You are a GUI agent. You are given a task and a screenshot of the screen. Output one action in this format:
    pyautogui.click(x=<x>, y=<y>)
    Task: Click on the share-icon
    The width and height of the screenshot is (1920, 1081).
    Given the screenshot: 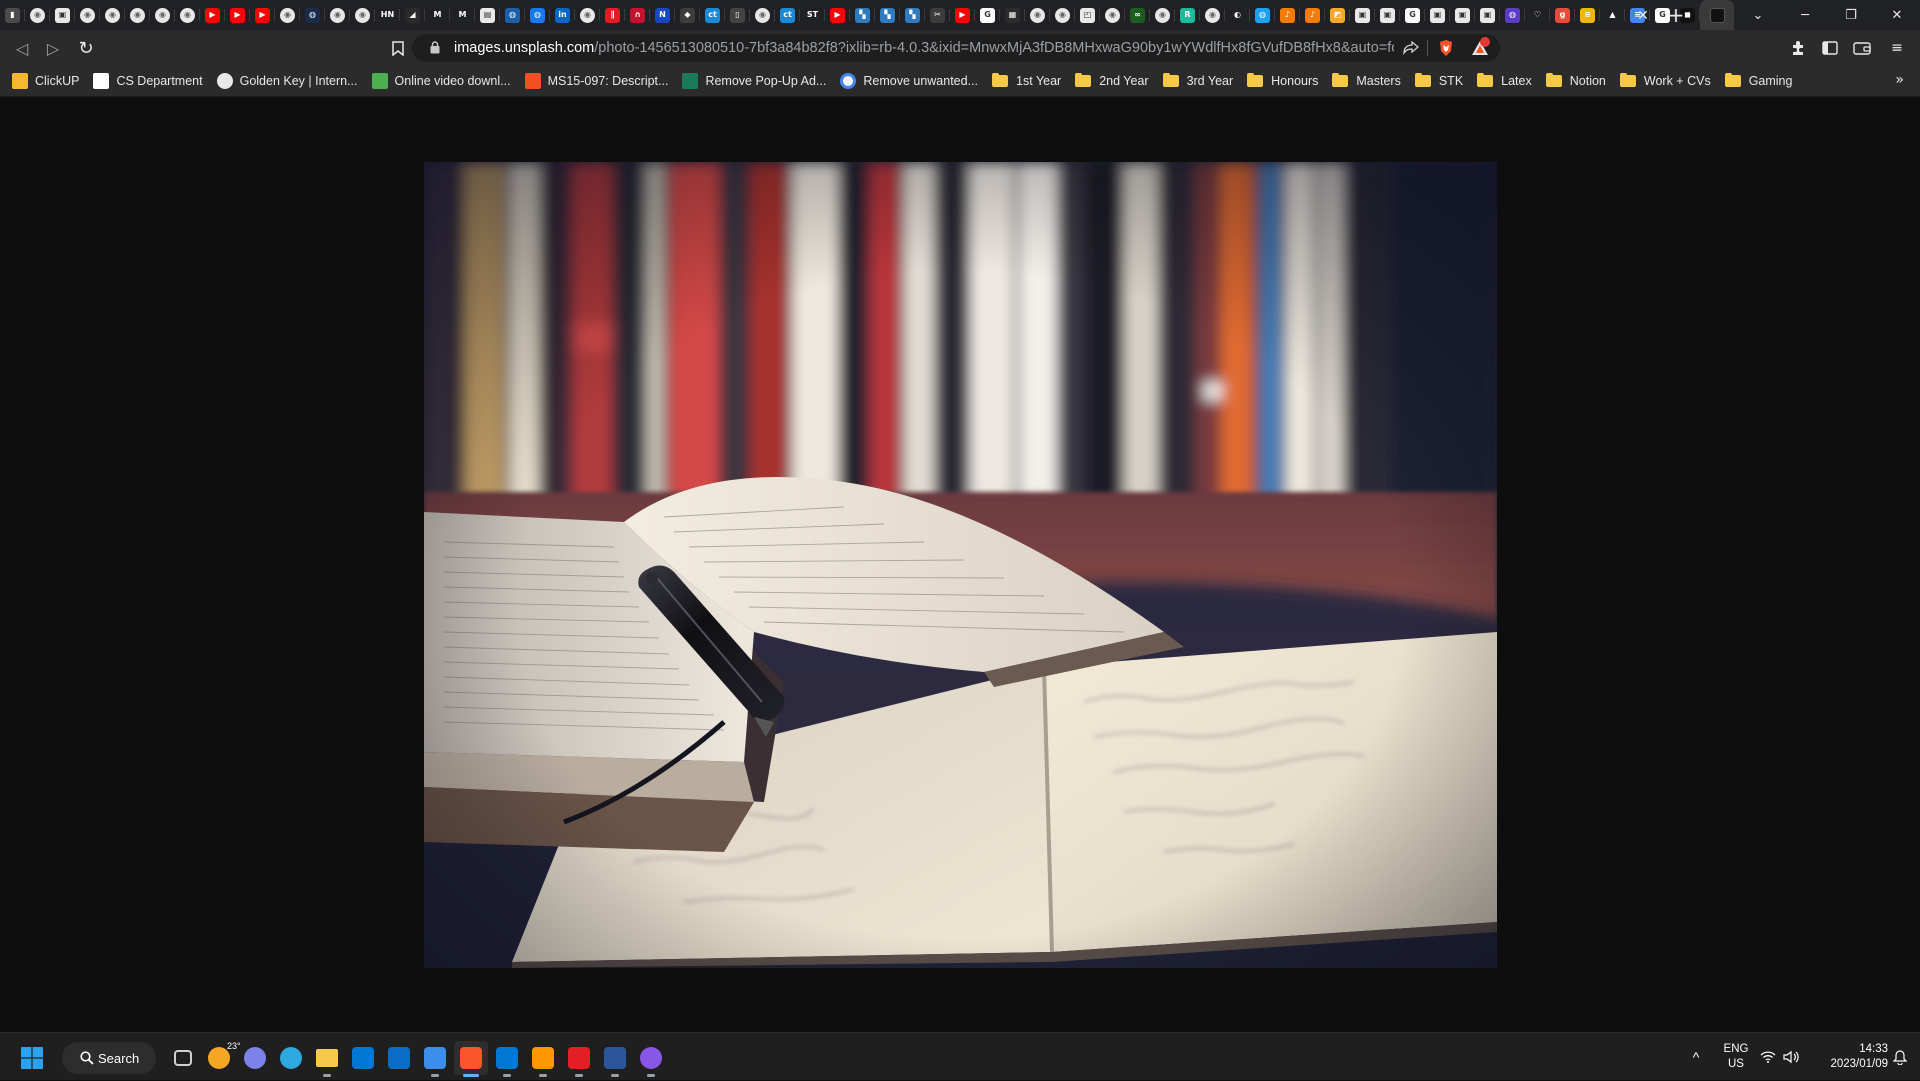 What is the action you would take?
    pyautogui.click(x=1411, y=48)
    